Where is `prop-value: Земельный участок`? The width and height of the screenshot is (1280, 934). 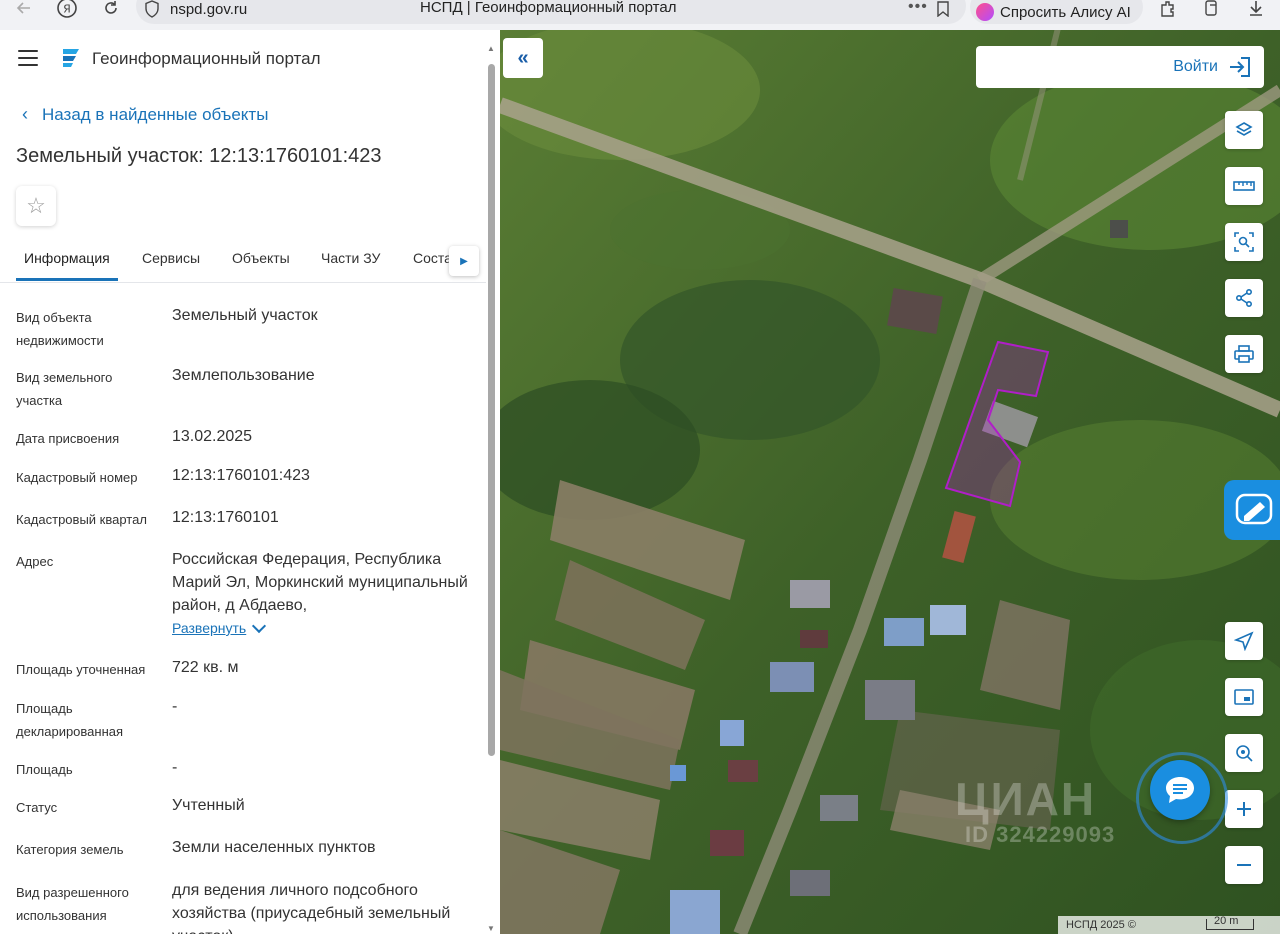 prop-value: Земельный участок is located at coordinates (245, 315).